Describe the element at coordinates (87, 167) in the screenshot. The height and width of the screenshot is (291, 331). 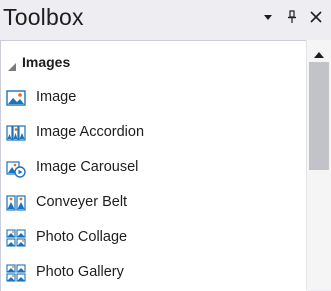
I see `item-label: Image Carousel` at that location.